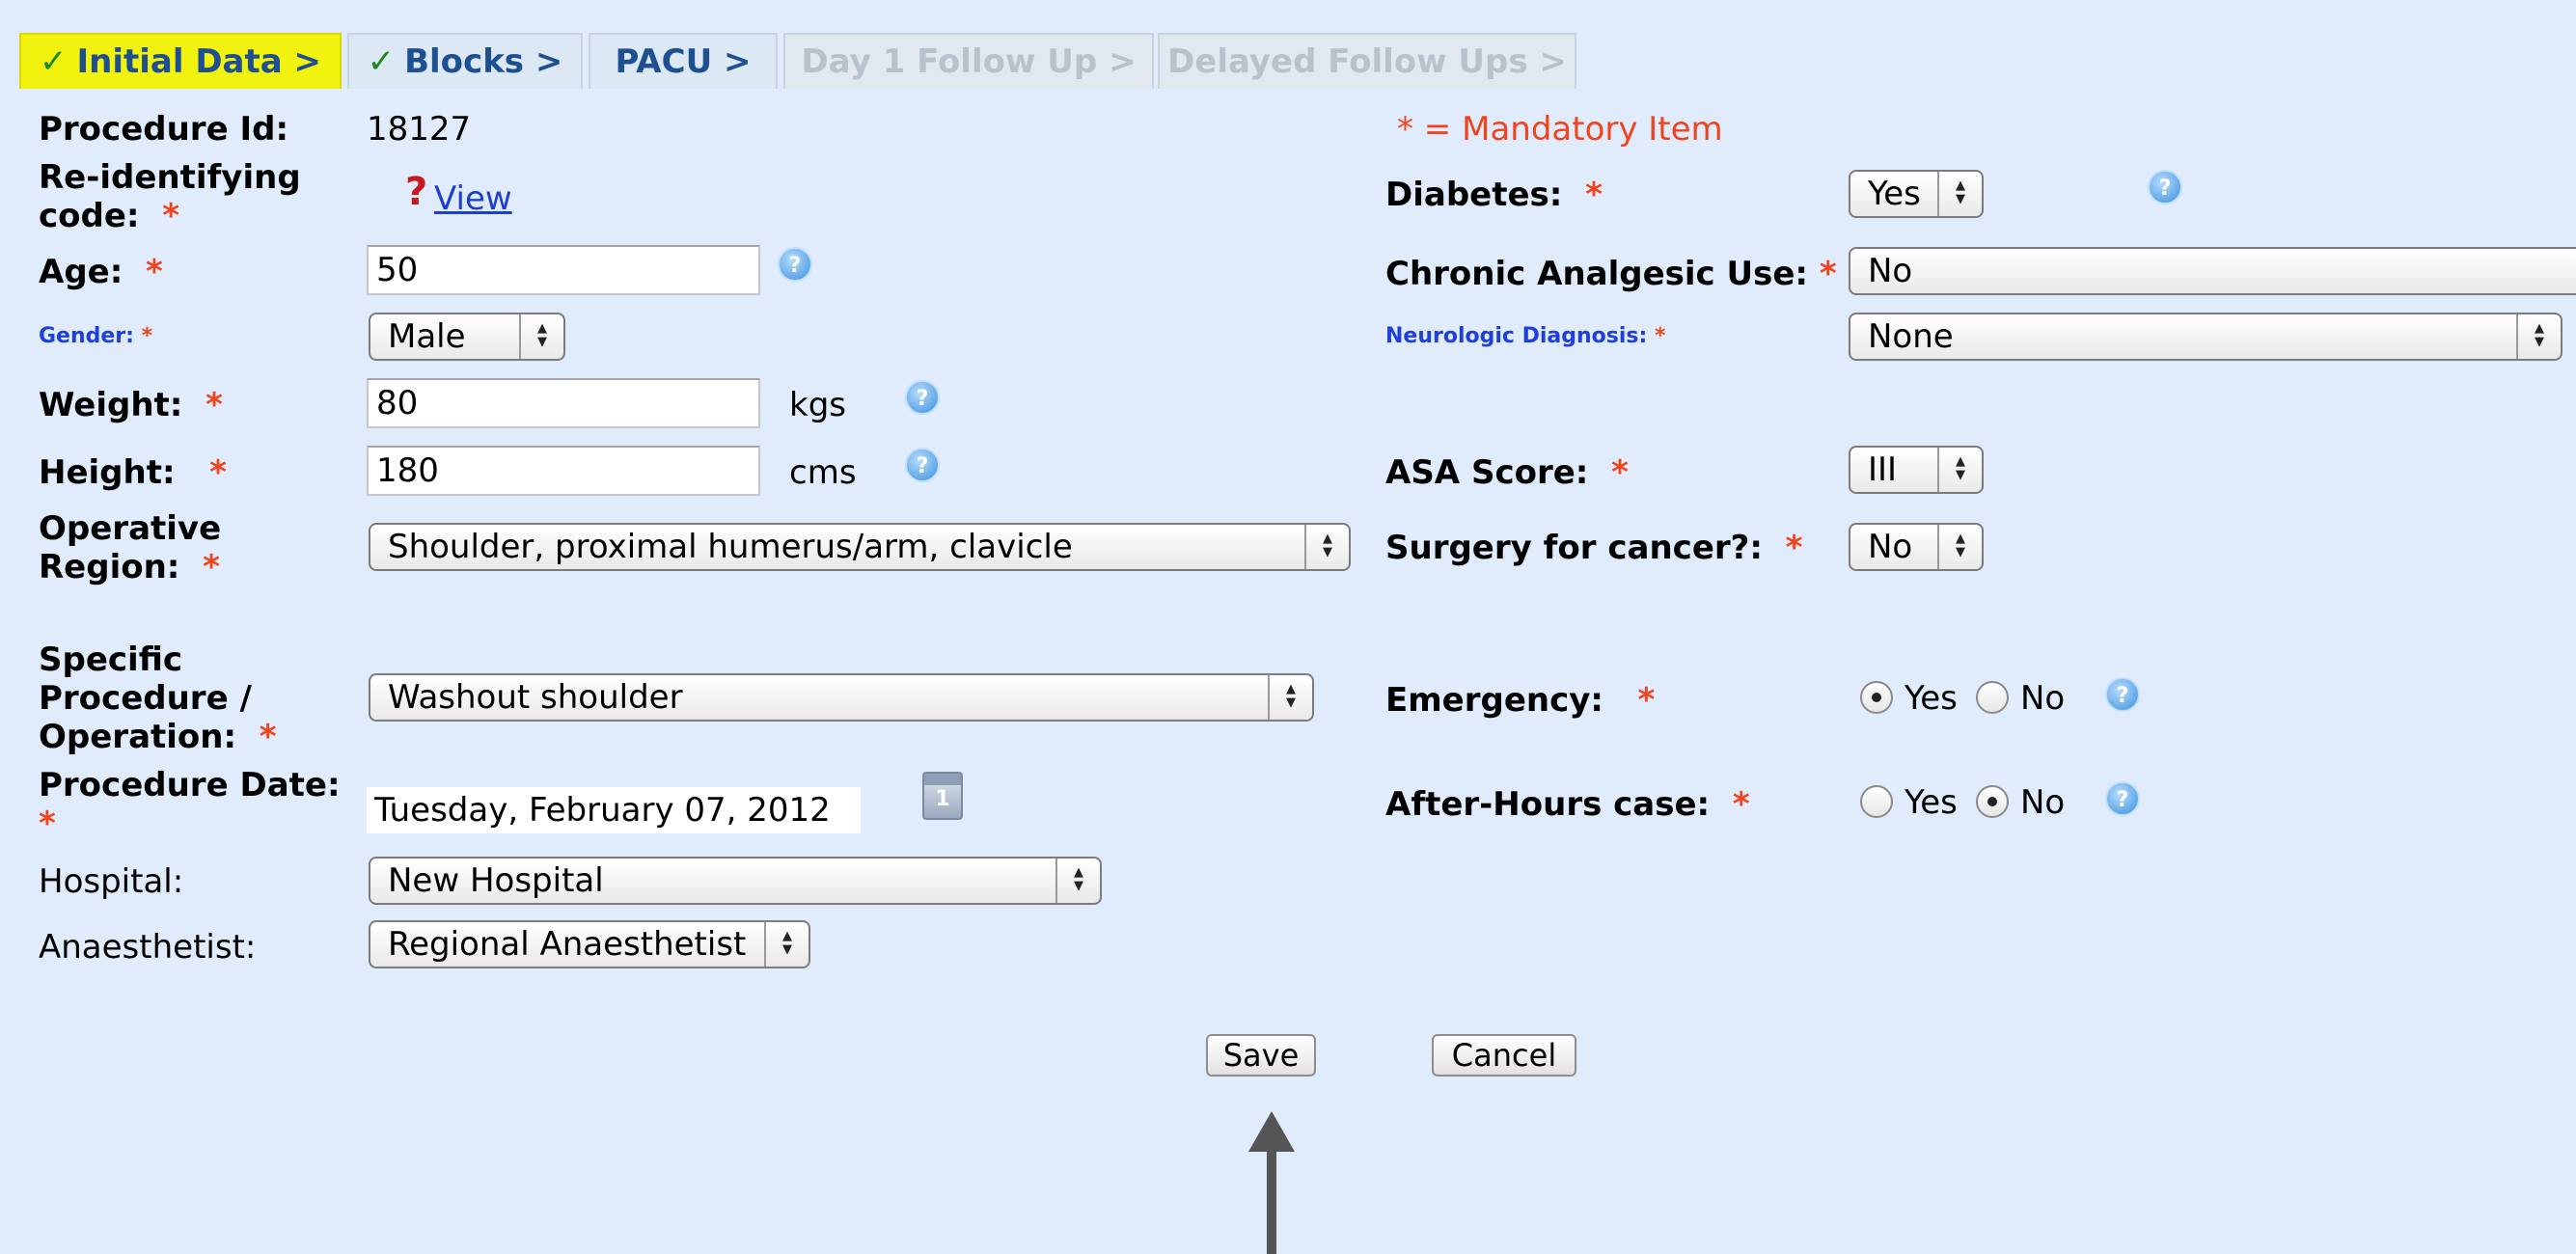 The height and width of the screenshot is (1254, 2576). Describe the element at coordinates (484, 61) in the screenshot. I see `tab-label: Blocks >` at that location.